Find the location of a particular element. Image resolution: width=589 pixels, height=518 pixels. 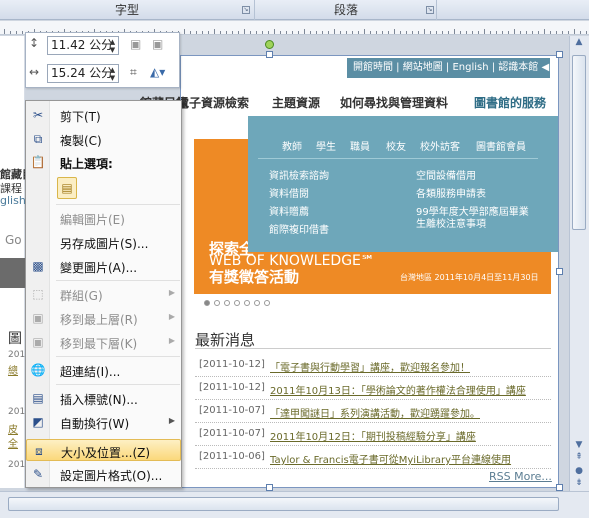

menu-item-label: 移到最下層(K) is located at coordinates (99, 344).